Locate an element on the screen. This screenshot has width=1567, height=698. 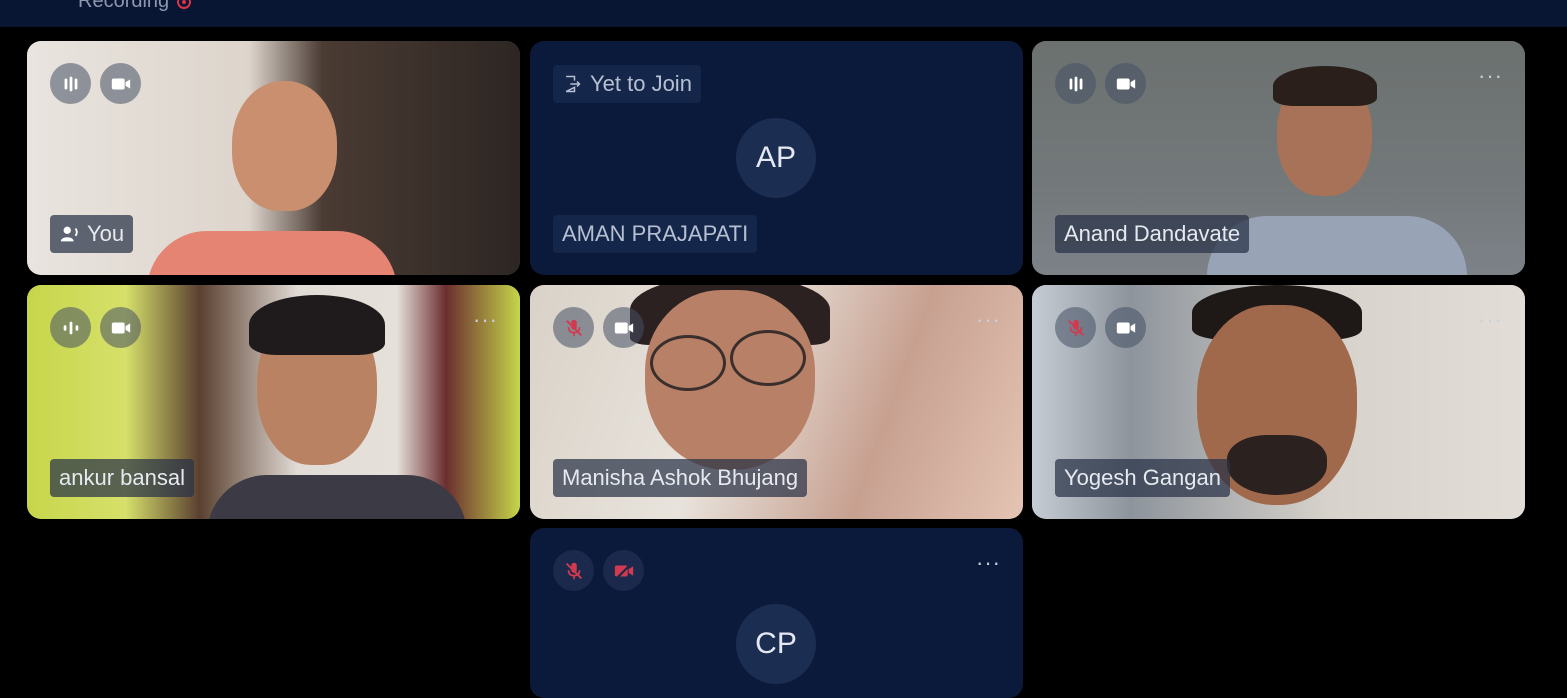
participant-name: You is located at coordinates (106, 233).